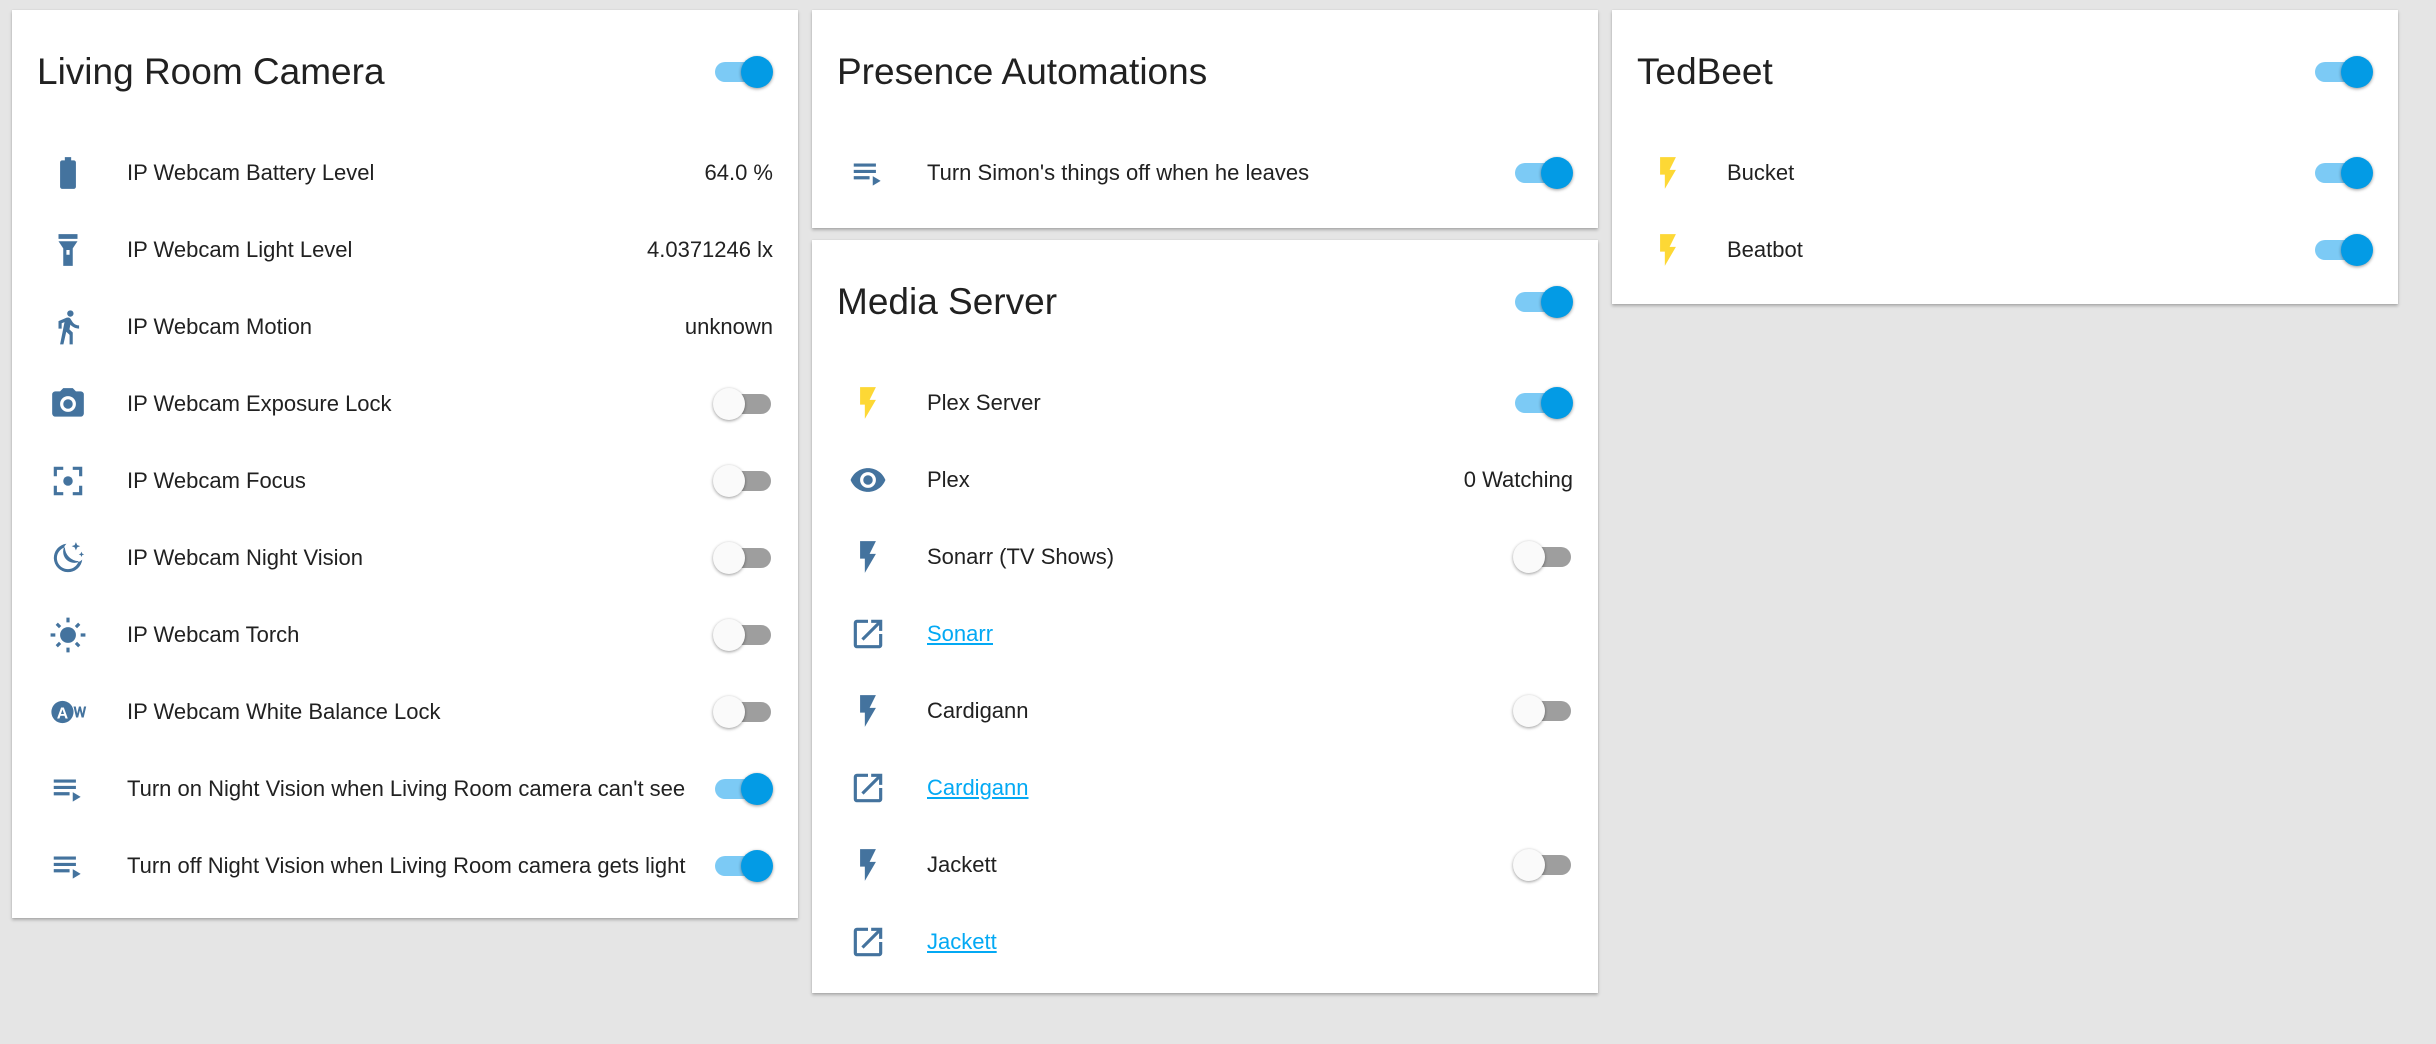 This screenshot has height=1044, width=2436. What do you see at coordinates (1205, 633) in the screenshot?
I see `entity-row: Sonarr` at bounding box center [1205, 633].